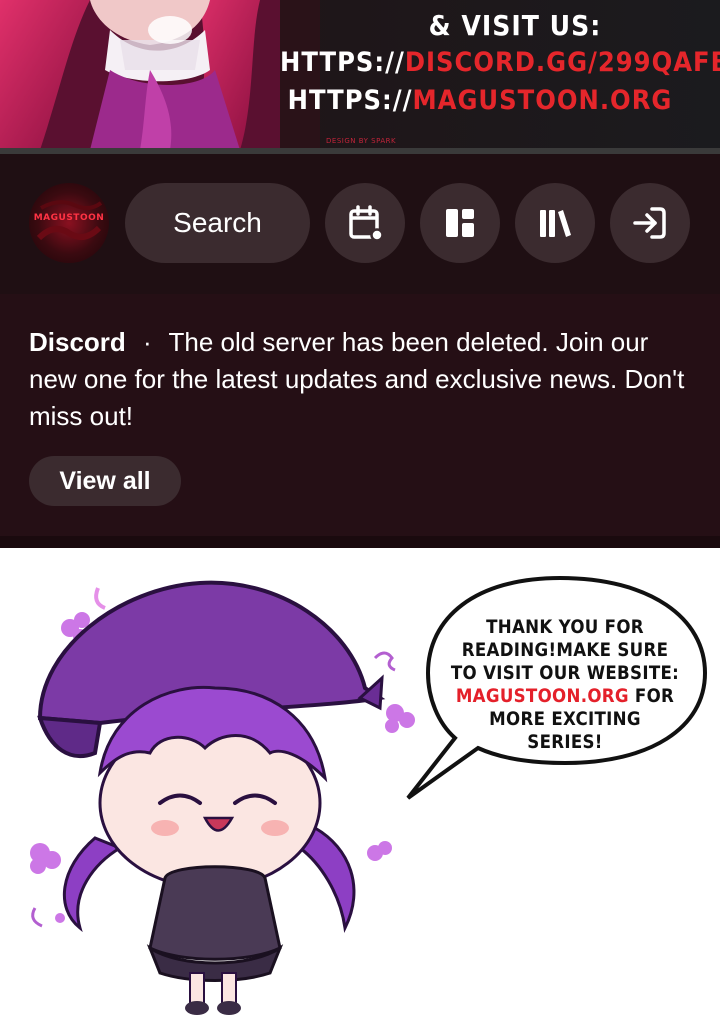 The height and width of the screenshot is (1020, 720). Describe the element at coordinates (480, 101) in the screenshot. I see `website-url: HTTPS://MAGUSTOON.ORG` at that location.